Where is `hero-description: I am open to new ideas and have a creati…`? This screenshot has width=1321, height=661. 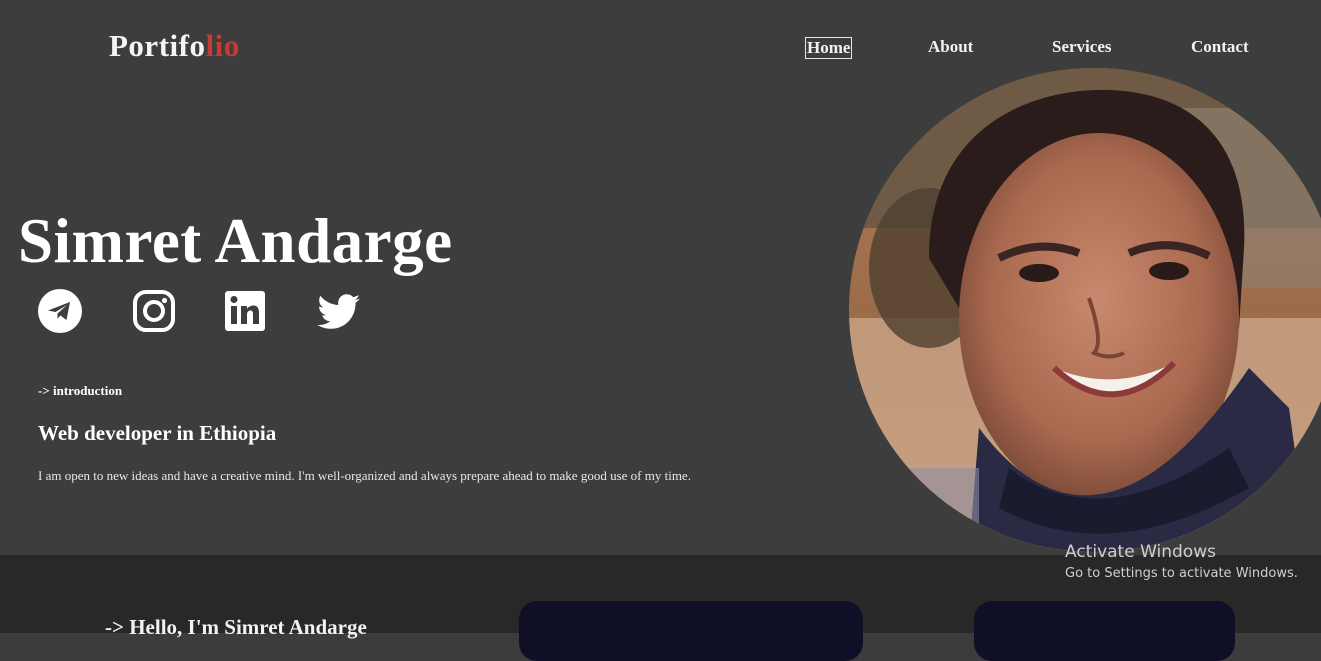
hero-description: I am open to new ideas and have a creati… is located at coordinates (364, 475).